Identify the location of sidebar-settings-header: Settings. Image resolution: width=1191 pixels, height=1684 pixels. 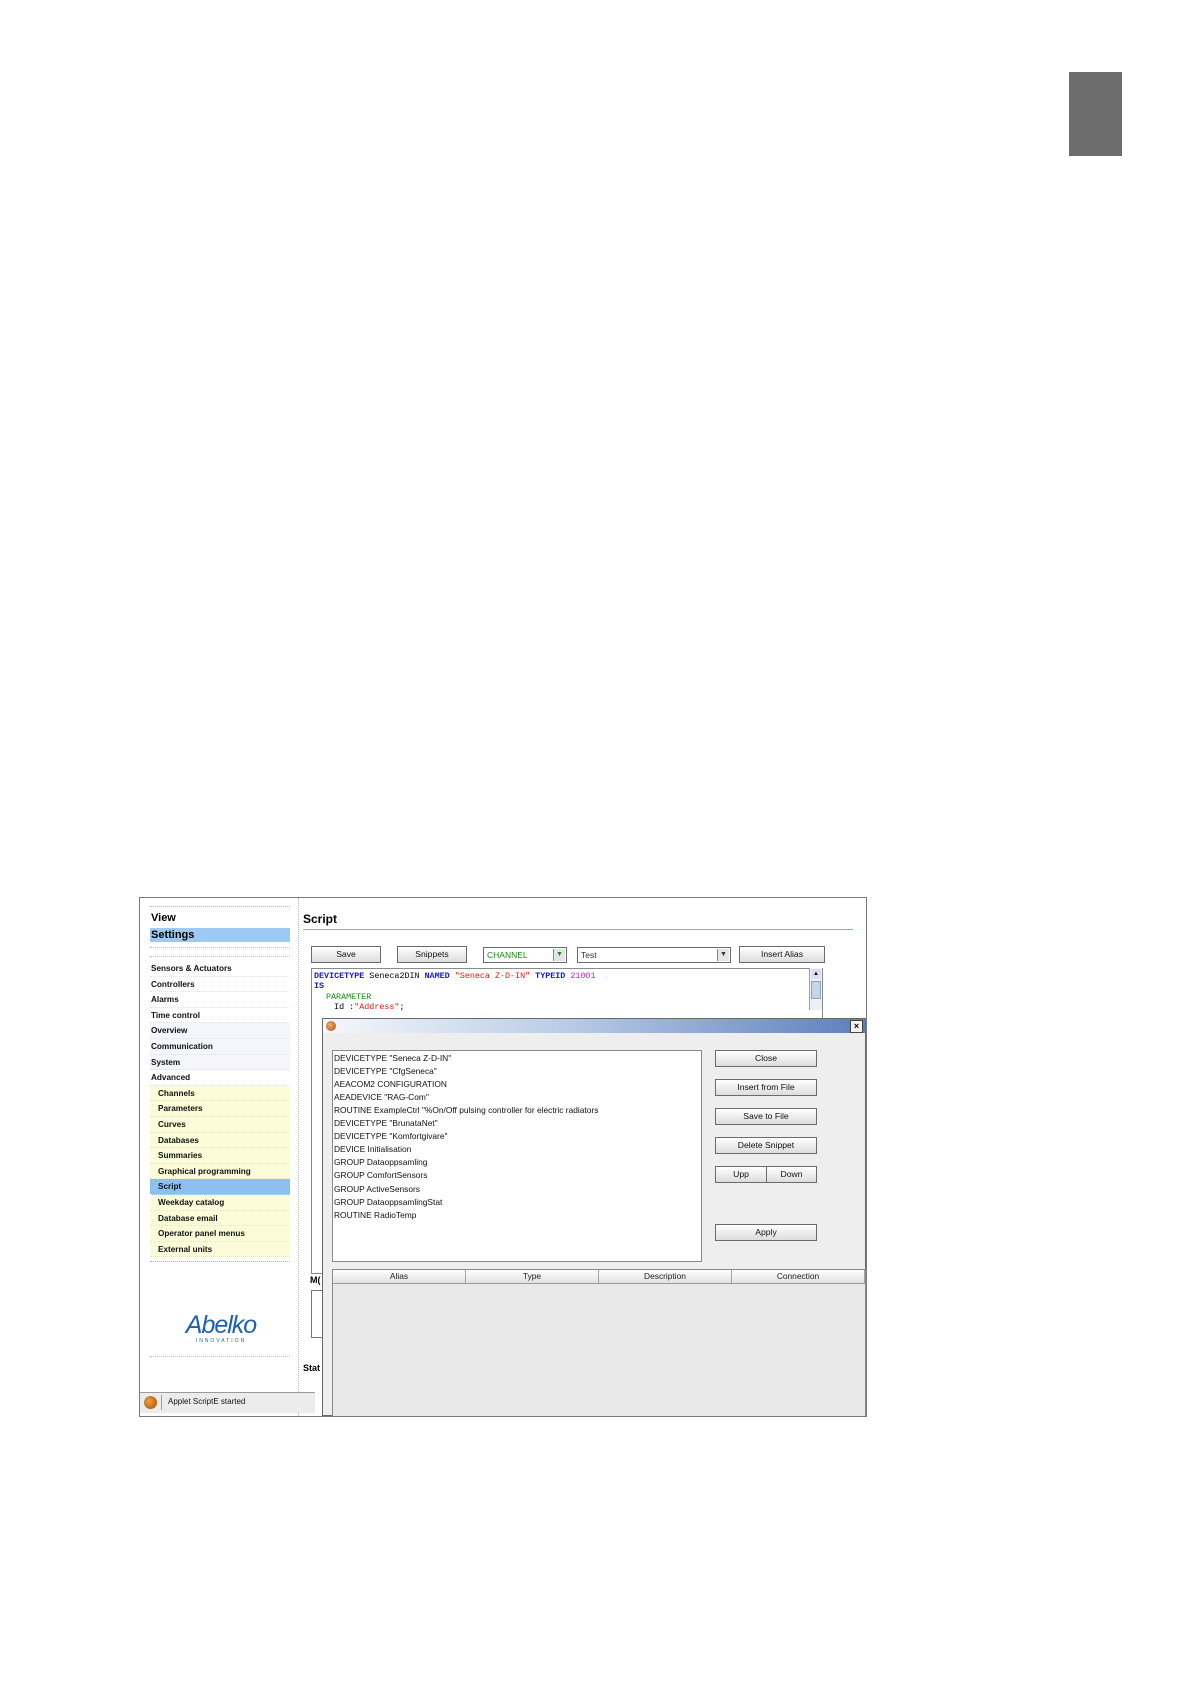
(220, 935).